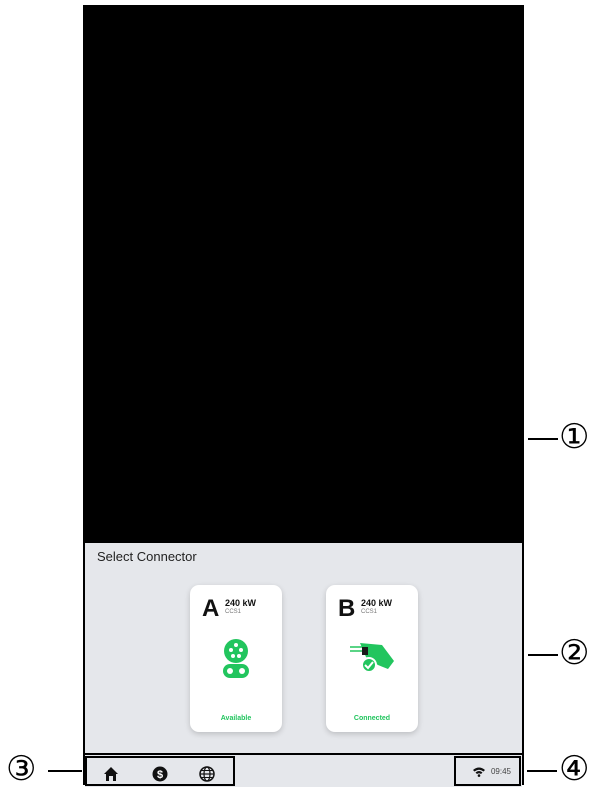  Describe the element at coordinates (574, 437) in the screenshot. I see `callout-number-1: ①` at that location.